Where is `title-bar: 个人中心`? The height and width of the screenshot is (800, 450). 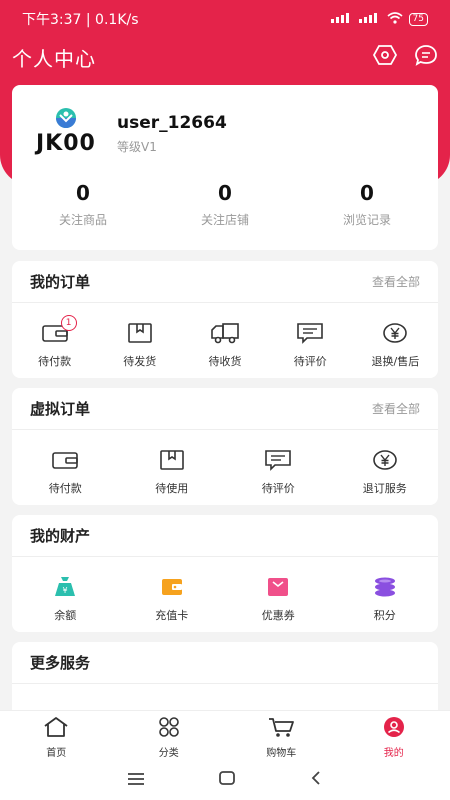 title-bar: 个人中心 is located at coordinates (225, 57).